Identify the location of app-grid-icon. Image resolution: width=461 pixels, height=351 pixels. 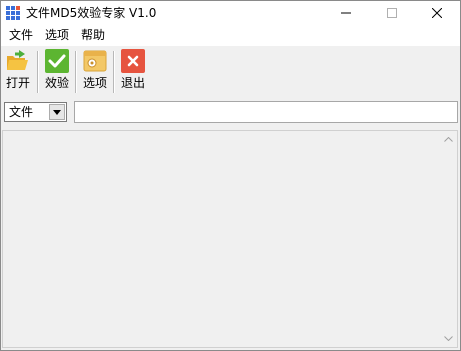
(13, 13).